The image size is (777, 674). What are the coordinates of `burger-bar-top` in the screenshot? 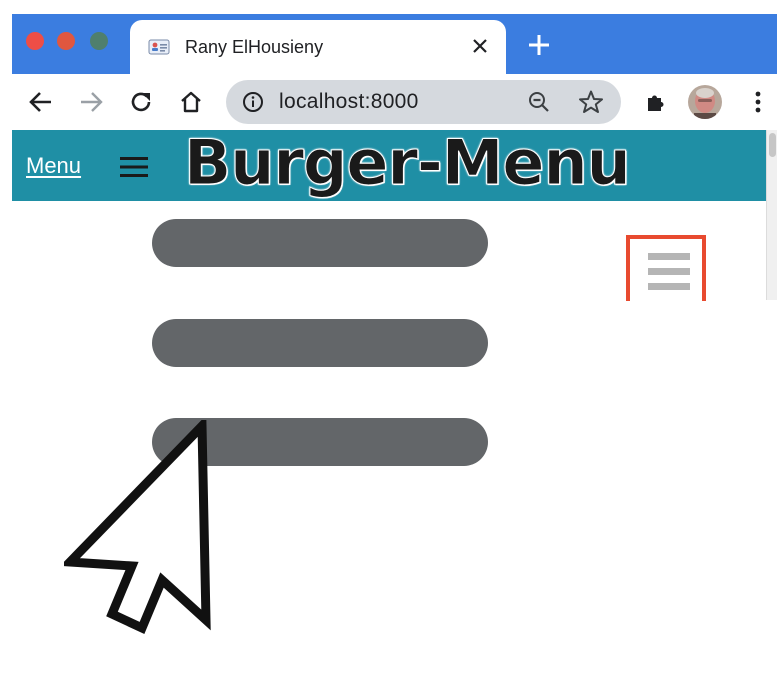 It's located at (320, 243).